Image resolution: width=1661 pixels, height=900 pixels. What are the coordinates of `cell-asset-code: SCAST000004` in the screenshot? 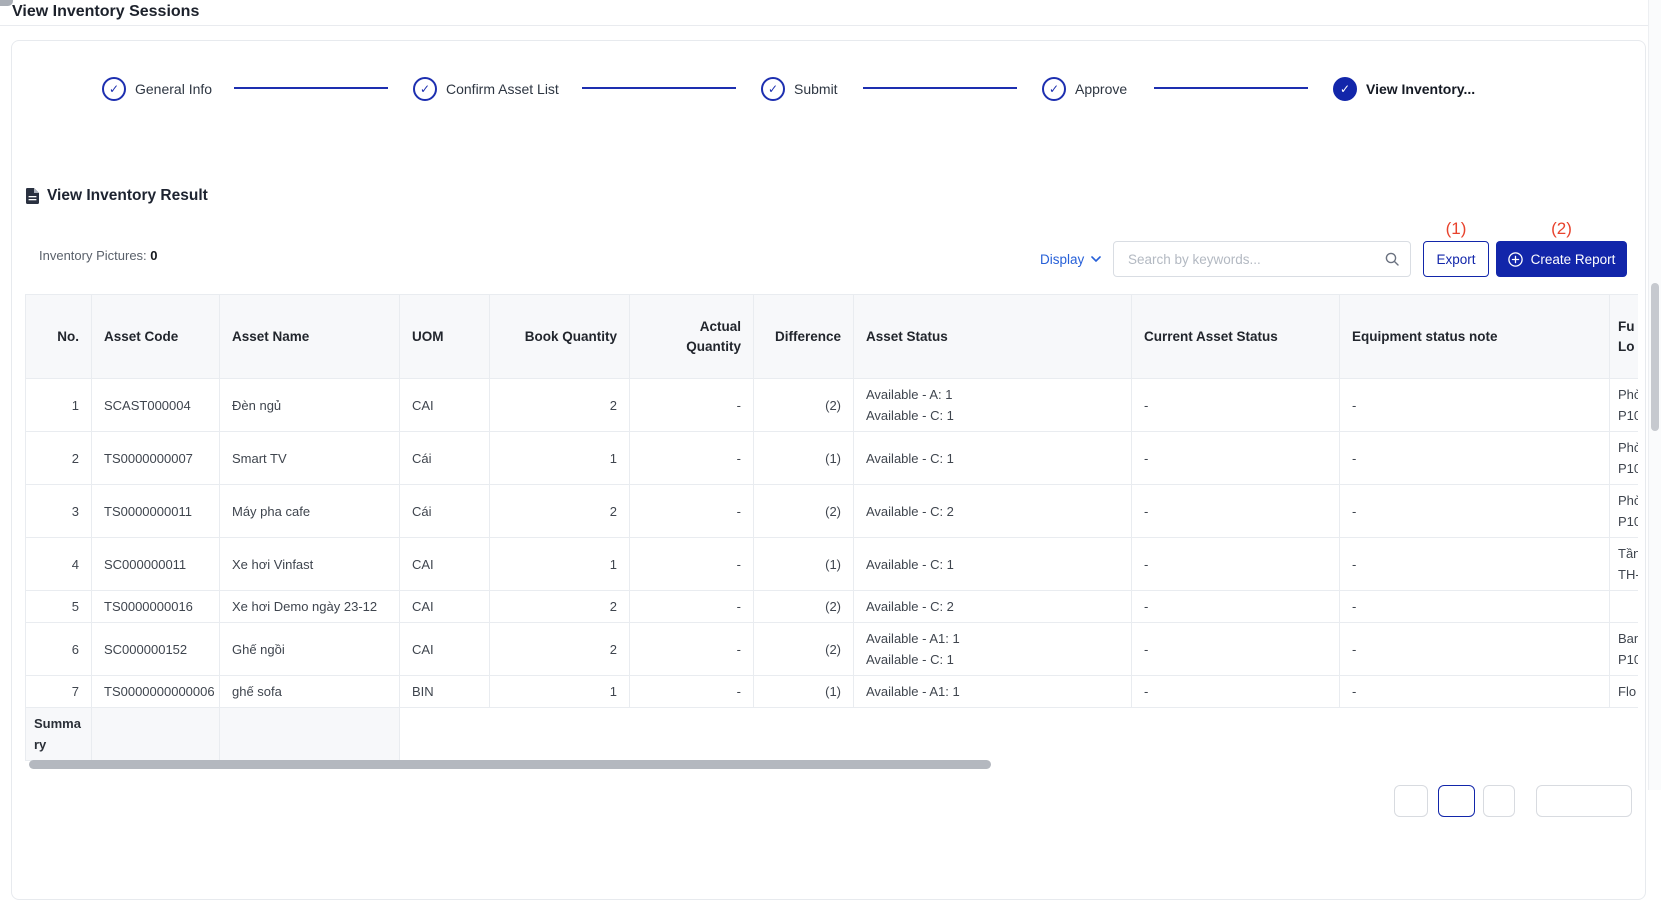 It's located at (155, 405).